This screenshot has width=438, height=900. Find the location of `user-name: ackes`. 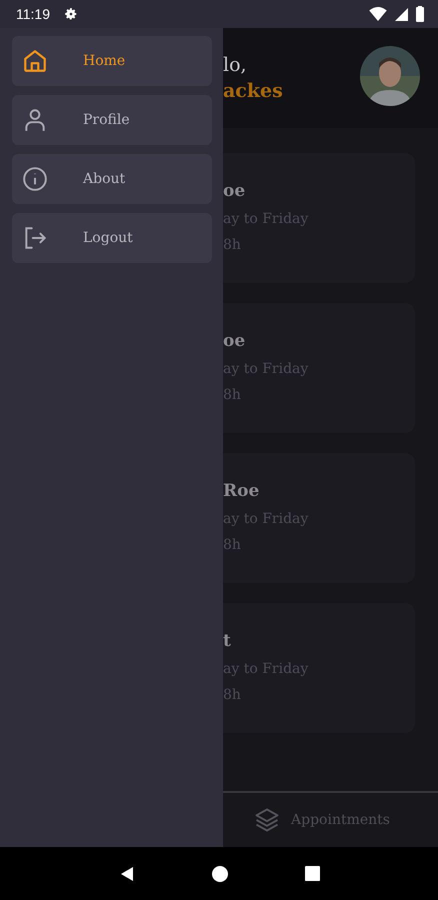

user-name: ackes is located at coordinates (253, 91).